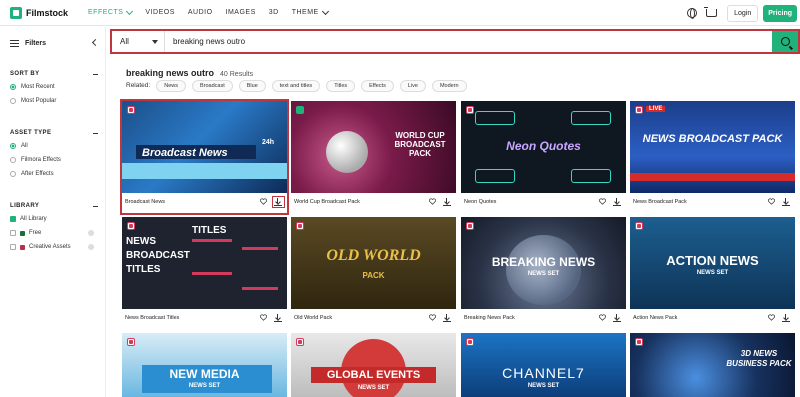 The width and height of the screenshot is (800, 397). I want to click on result-card: NEW MEDIA NEWS SET, so click(204, 365).